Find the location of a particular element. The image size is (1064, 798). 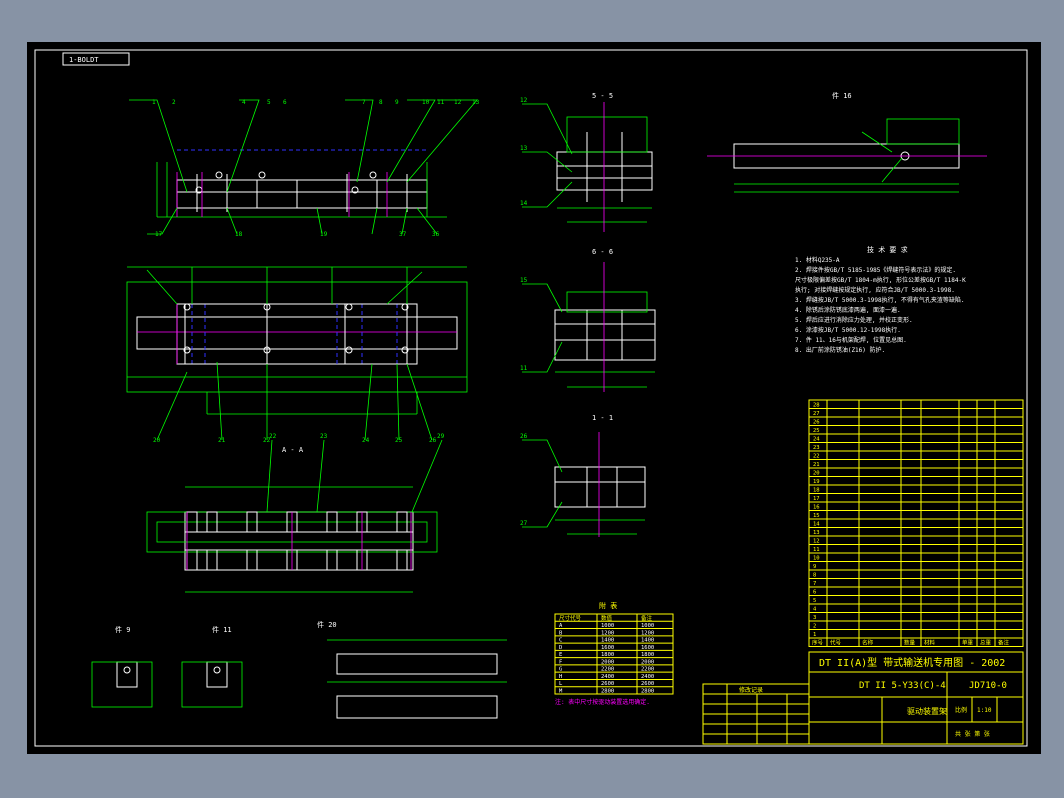

svg-text: 37 is located at coordinates (403, 234).